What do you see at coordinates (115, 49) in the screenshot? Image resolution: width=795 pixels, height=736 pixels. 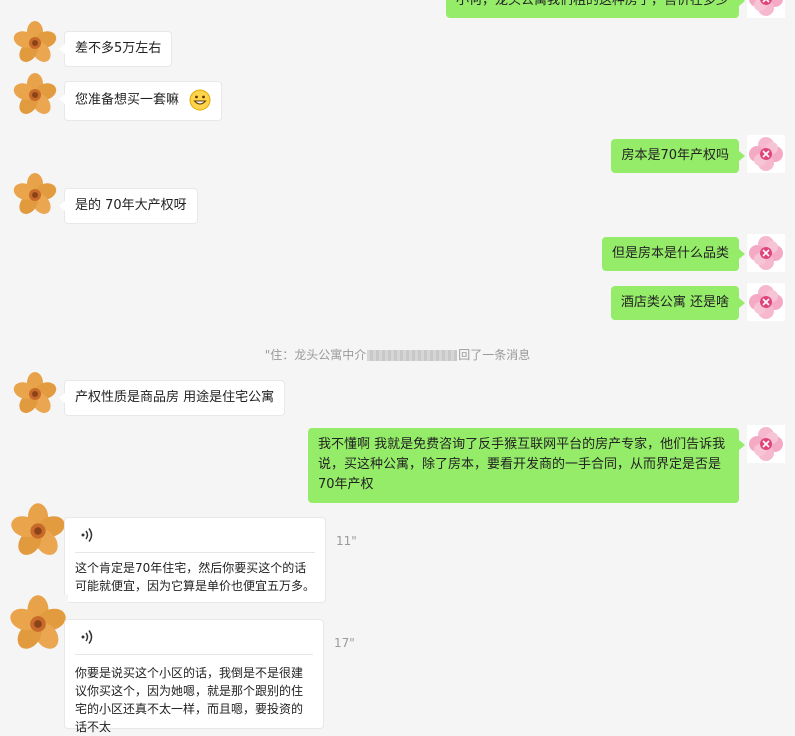 I see `incoming-message-bubble: 差不多5万左右` at bounding box center [115, 49].